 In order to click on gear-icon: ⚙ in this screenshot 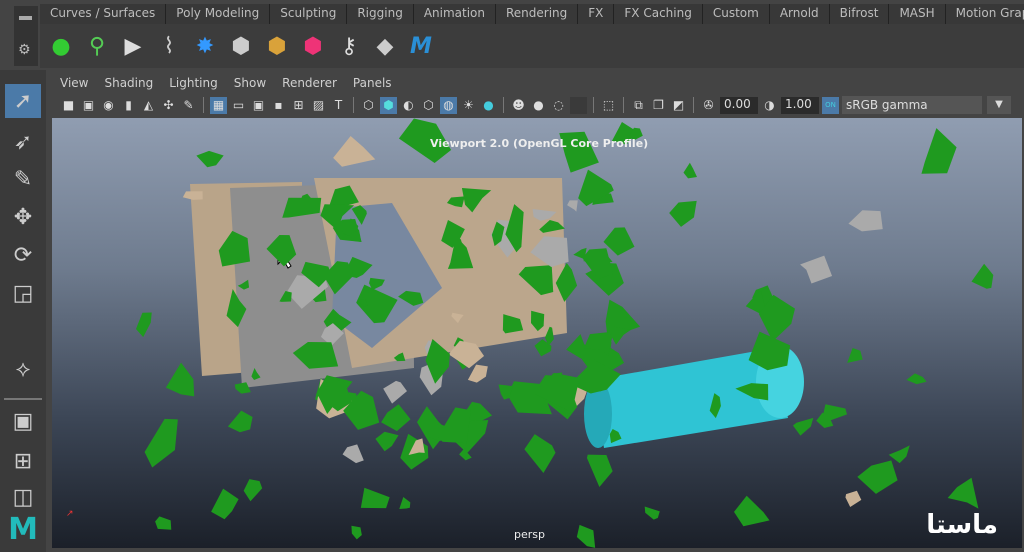, I will do `click(24, 50)`.